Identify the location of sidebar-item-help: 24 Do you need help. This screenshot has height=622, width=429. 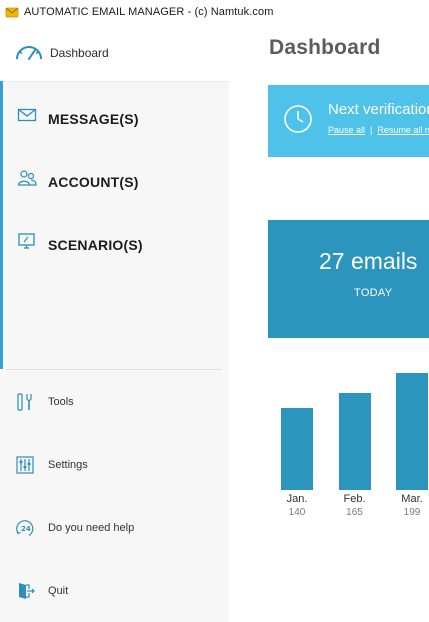
(113, 530).